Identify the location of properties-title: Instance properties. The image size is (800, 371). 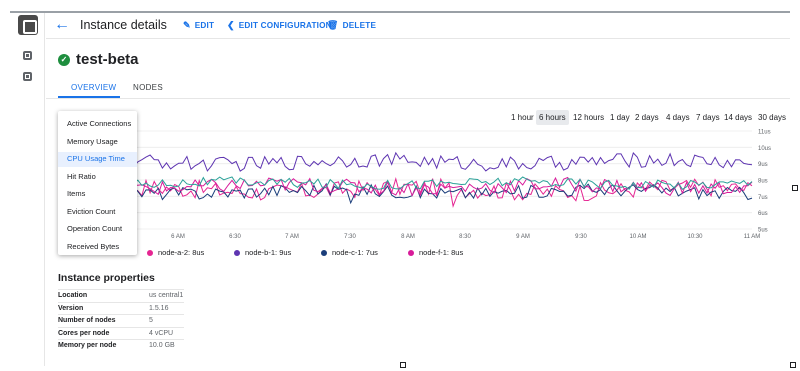
(106, 278).